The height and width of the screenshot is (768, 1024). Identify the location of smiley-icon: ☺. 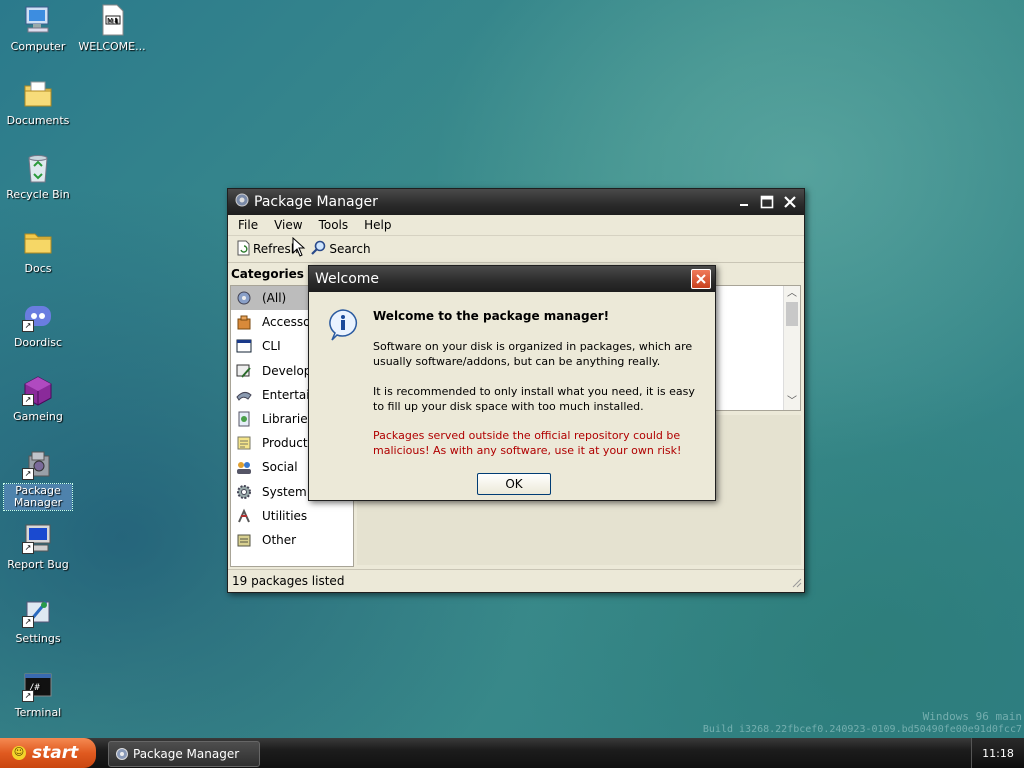
(19, 753).